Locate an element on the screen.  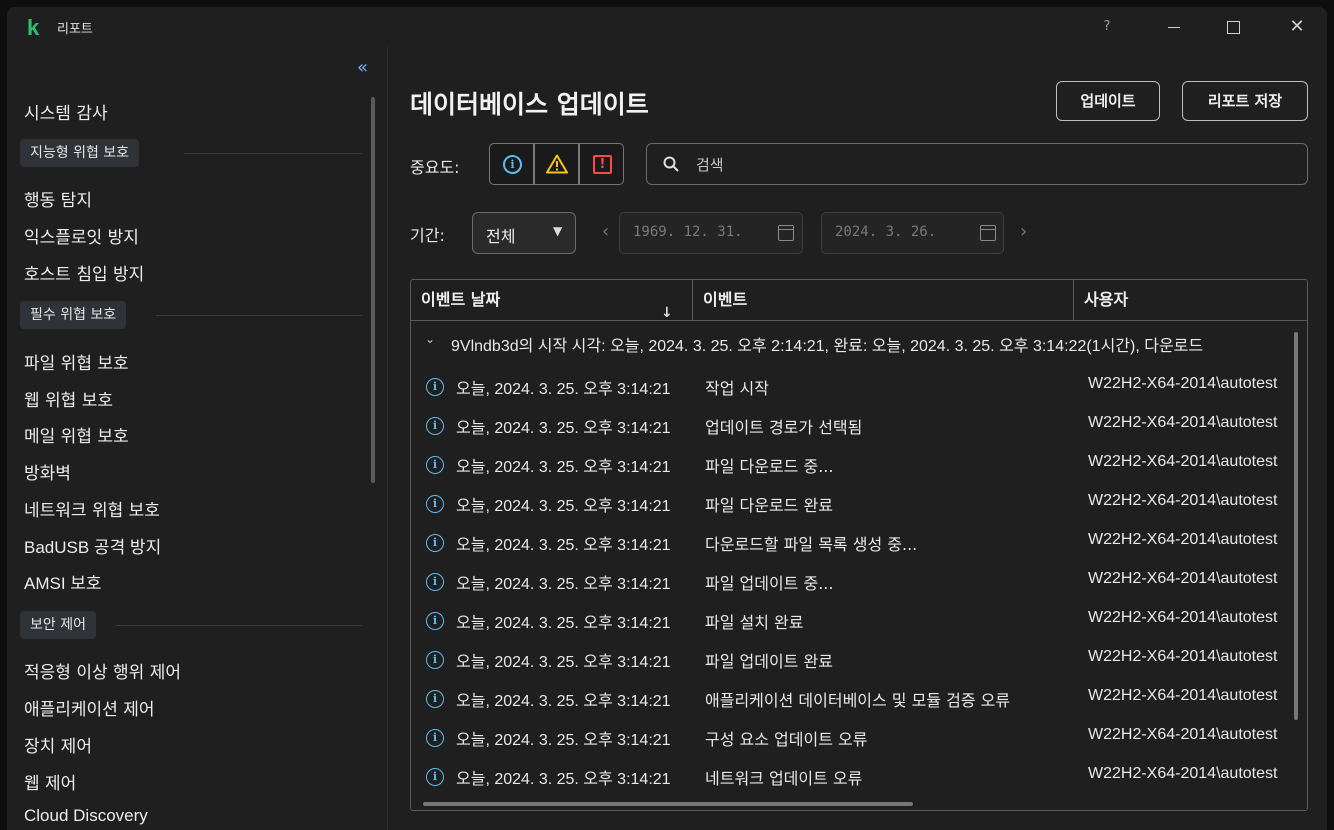
sidebar-item-device-control: 장치 제어 is located at coordinates (58, 744).